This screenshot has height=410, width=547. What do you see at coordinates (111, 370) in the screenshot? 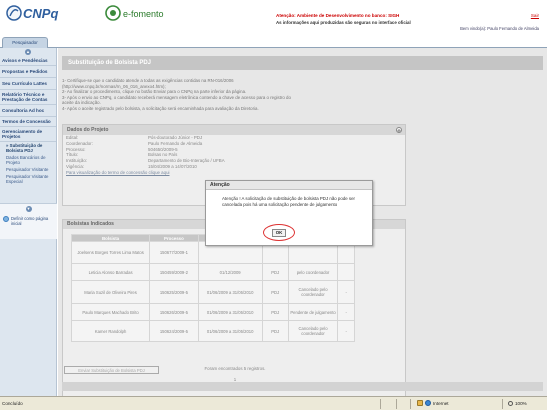
I see `submit-substitution-button: Enviar Substituição de Bolsista PDJ` at bounding box center [111, 370].